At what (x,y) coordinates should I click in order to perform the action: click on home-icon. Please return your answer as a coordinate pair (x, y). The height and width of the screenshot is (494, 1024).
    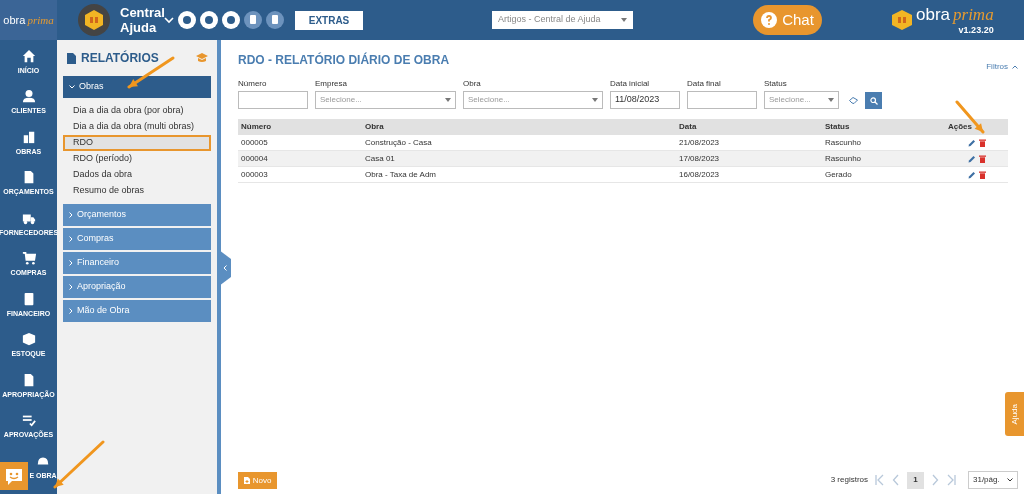
    Looking at the image, I should click on (28, 55).